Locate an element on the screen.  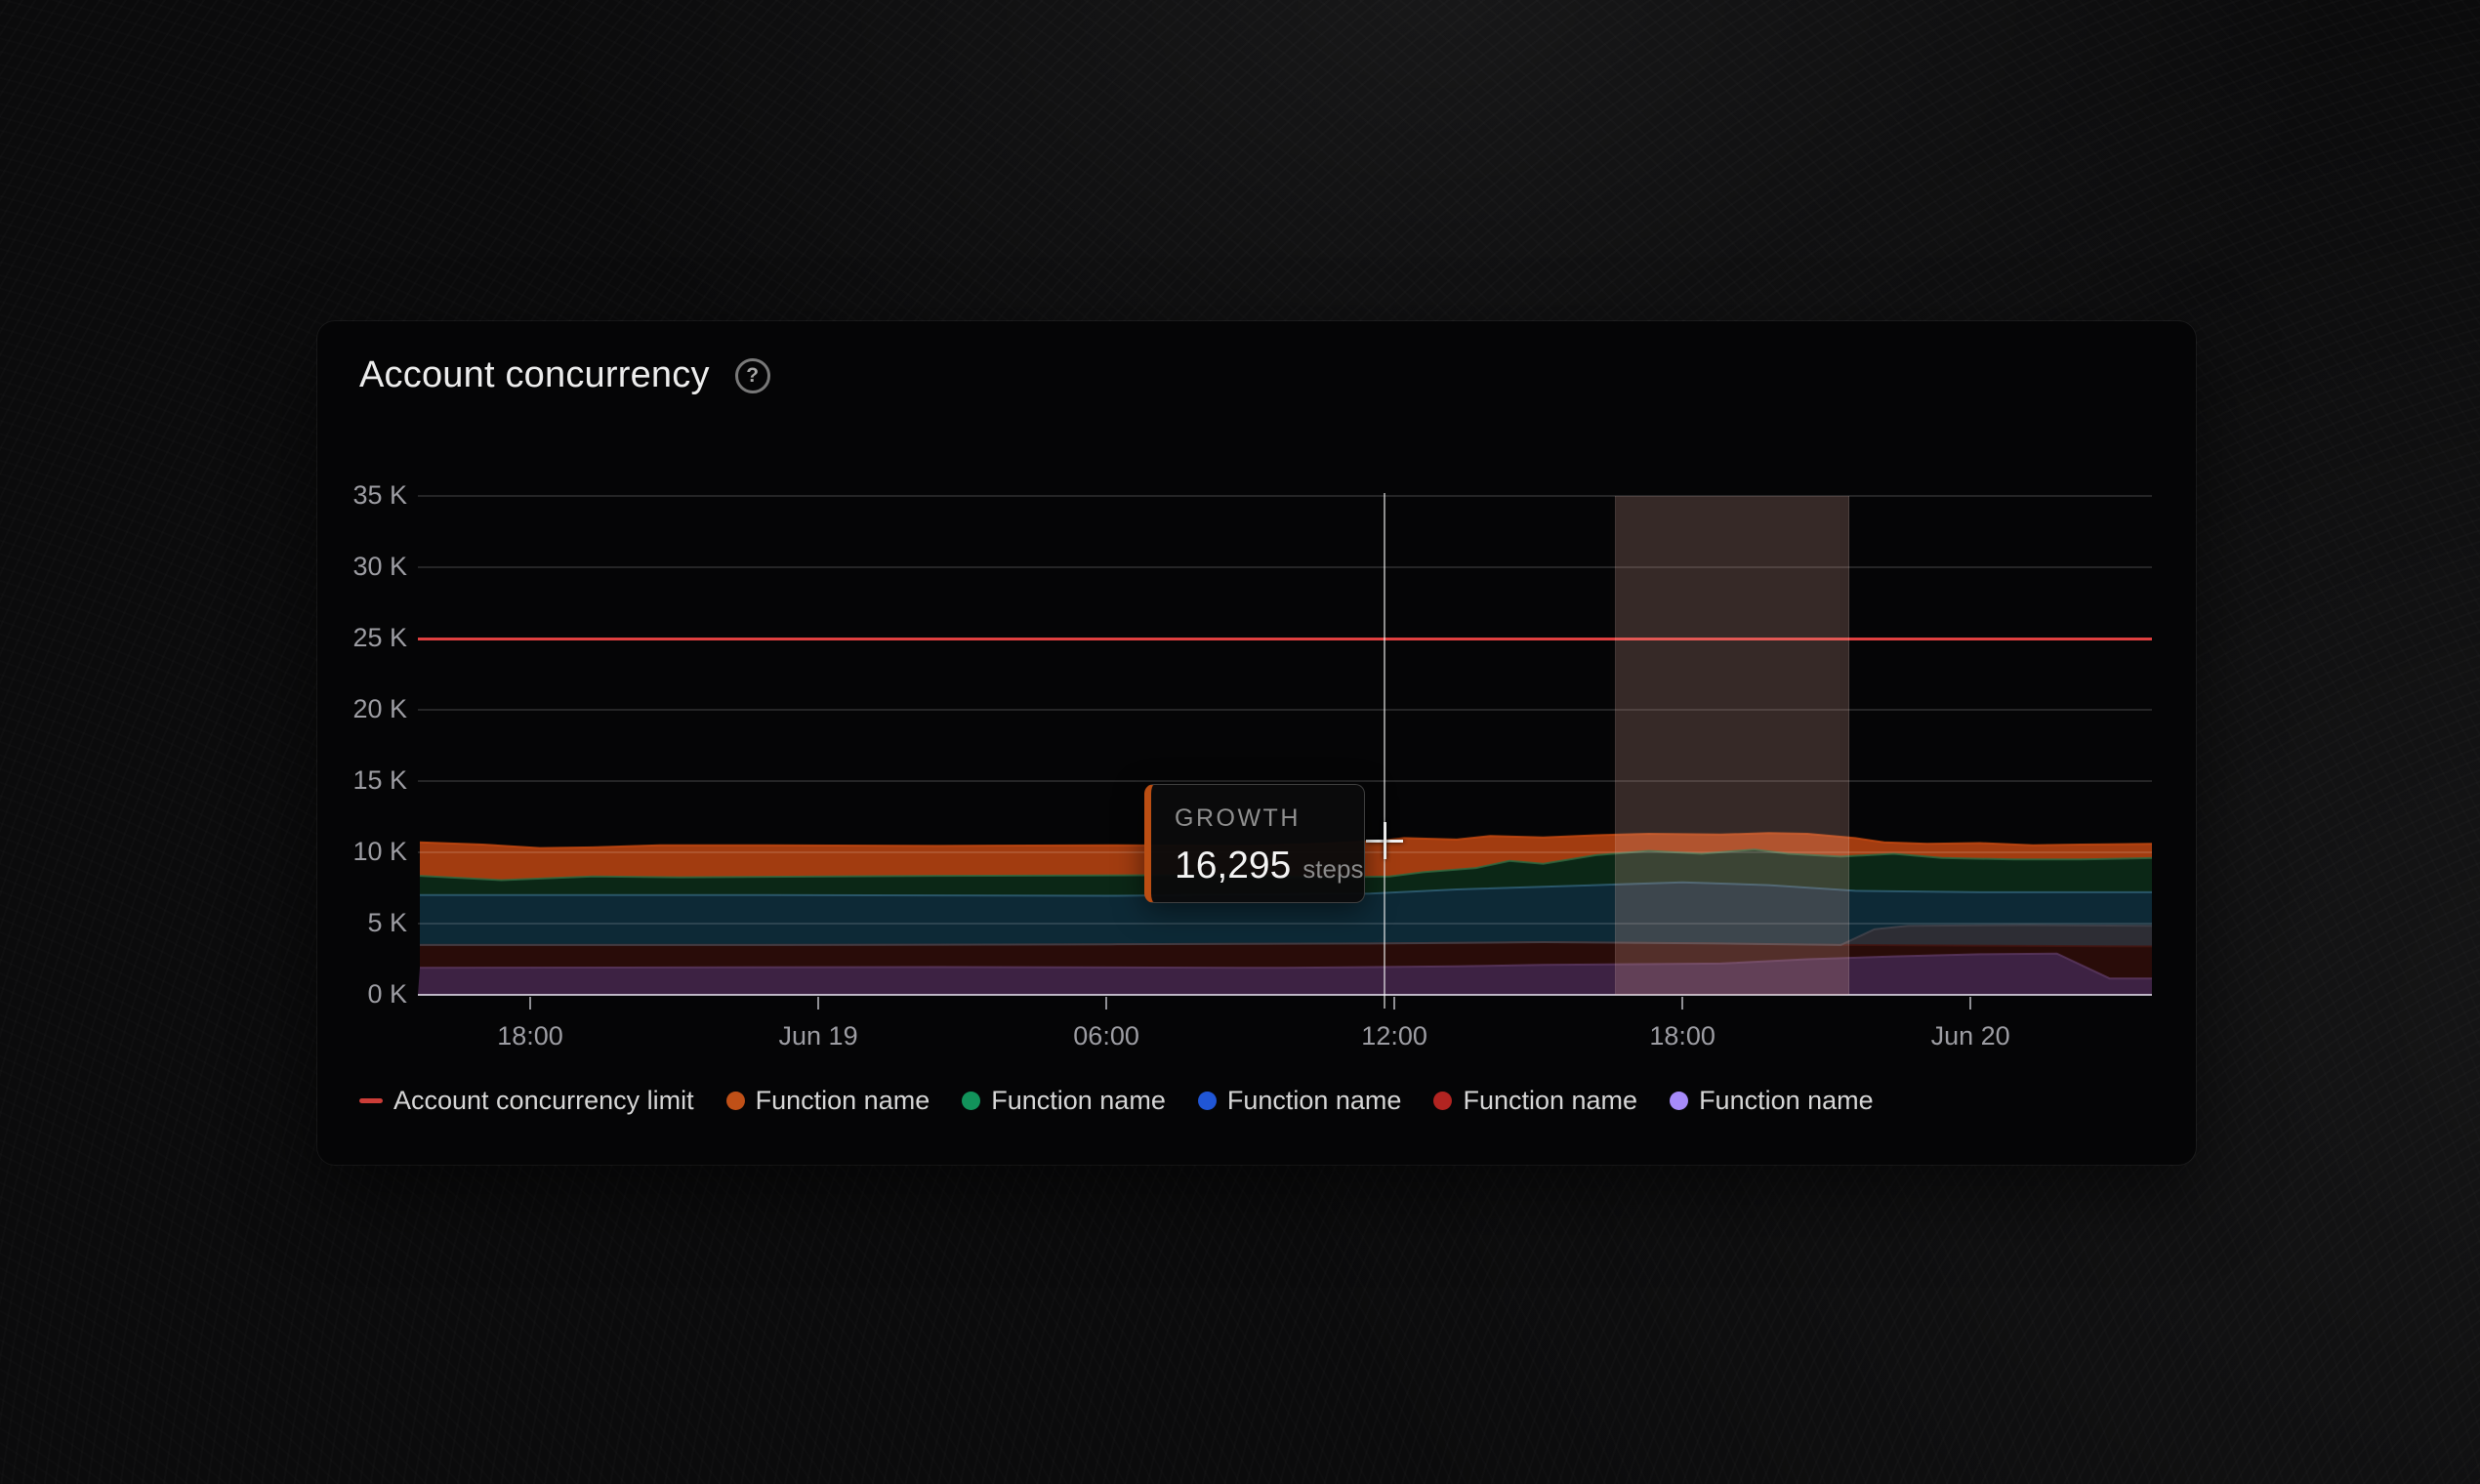
y-axis-label: 35 K is located at coordinates (379, 495).